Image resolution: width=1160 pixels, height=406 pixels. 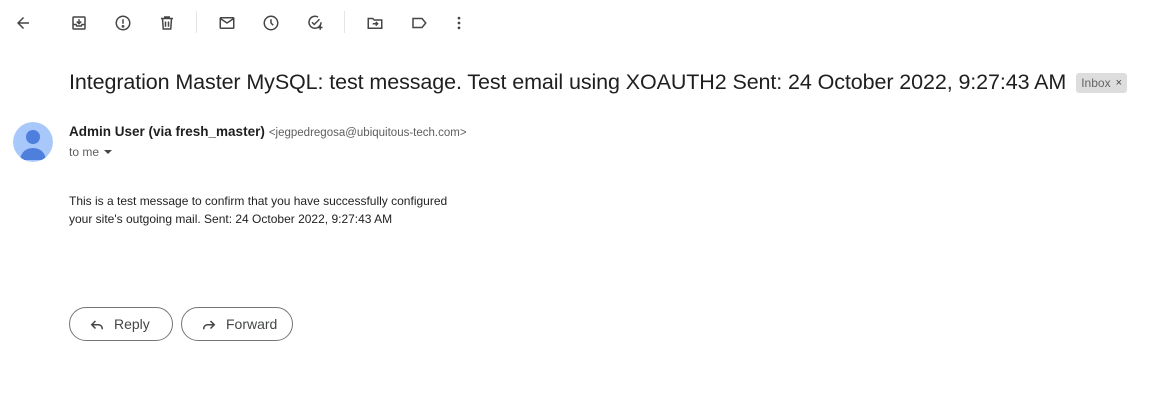 What do you see at coordinates (79, 23) in the screenshot?
I see `archive-icon` at bounding box center [79, 23].